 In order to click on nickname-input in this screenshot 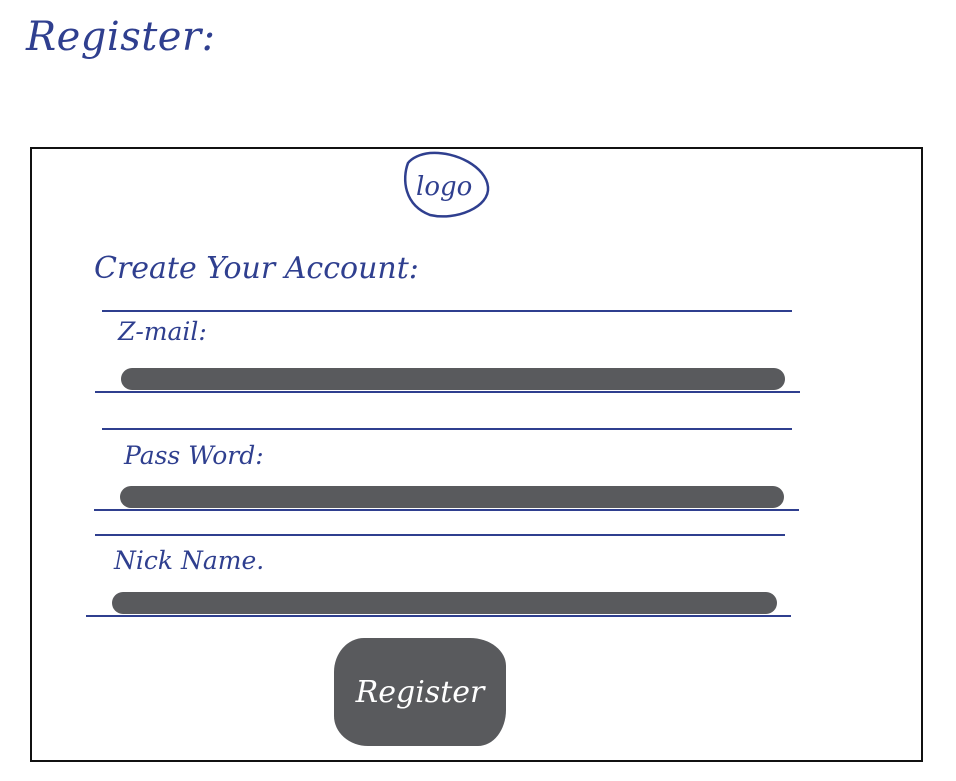, I will do `click(444, 603)`.